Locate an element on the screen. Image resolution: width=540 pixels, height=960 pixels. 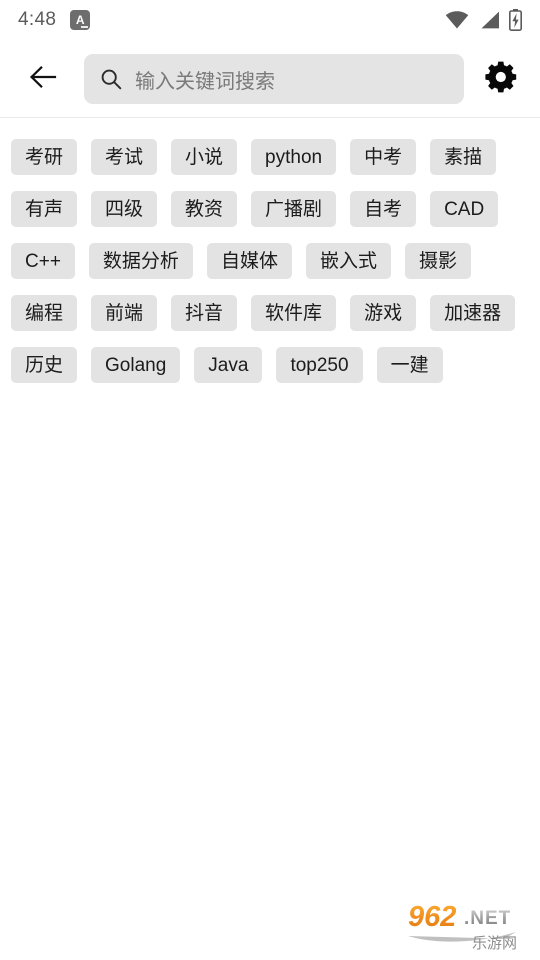
search-header: 输入关键词搜索 is located at coordinates (270, 79).